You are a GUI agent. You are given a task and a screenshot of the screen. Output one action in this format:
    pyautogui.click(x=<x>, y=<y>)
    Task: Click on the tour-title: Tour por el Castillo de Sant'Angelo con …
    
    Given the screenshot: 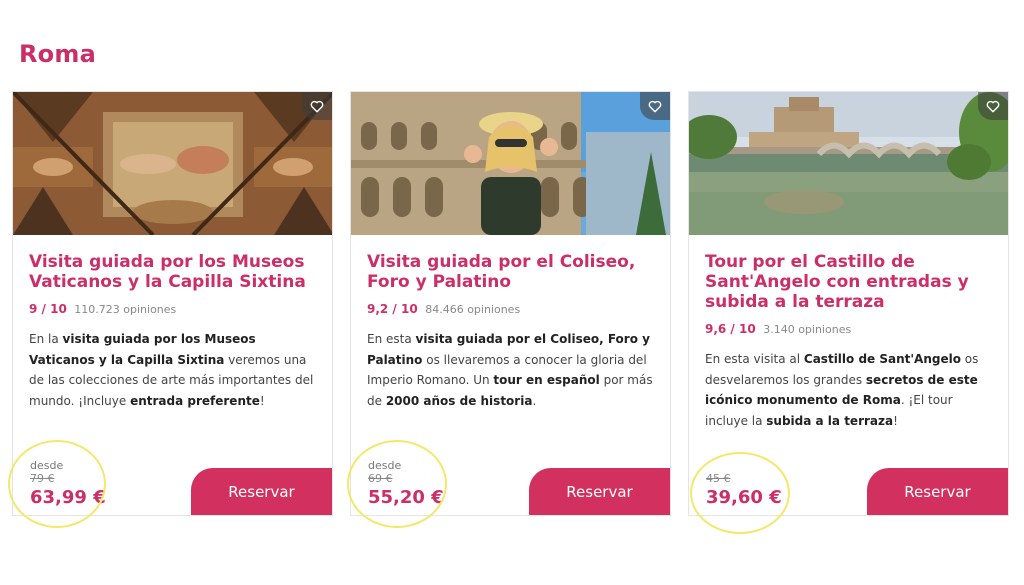 What is the action you would take?
    pyautogui.click(x=848, y=282)
    